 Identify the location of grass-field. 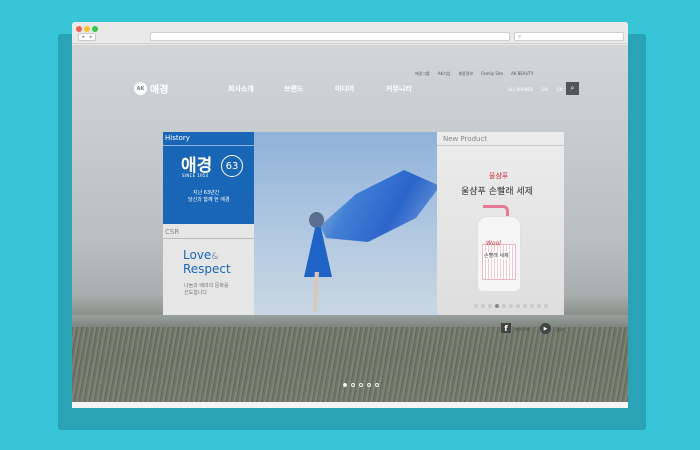
(350, 364).